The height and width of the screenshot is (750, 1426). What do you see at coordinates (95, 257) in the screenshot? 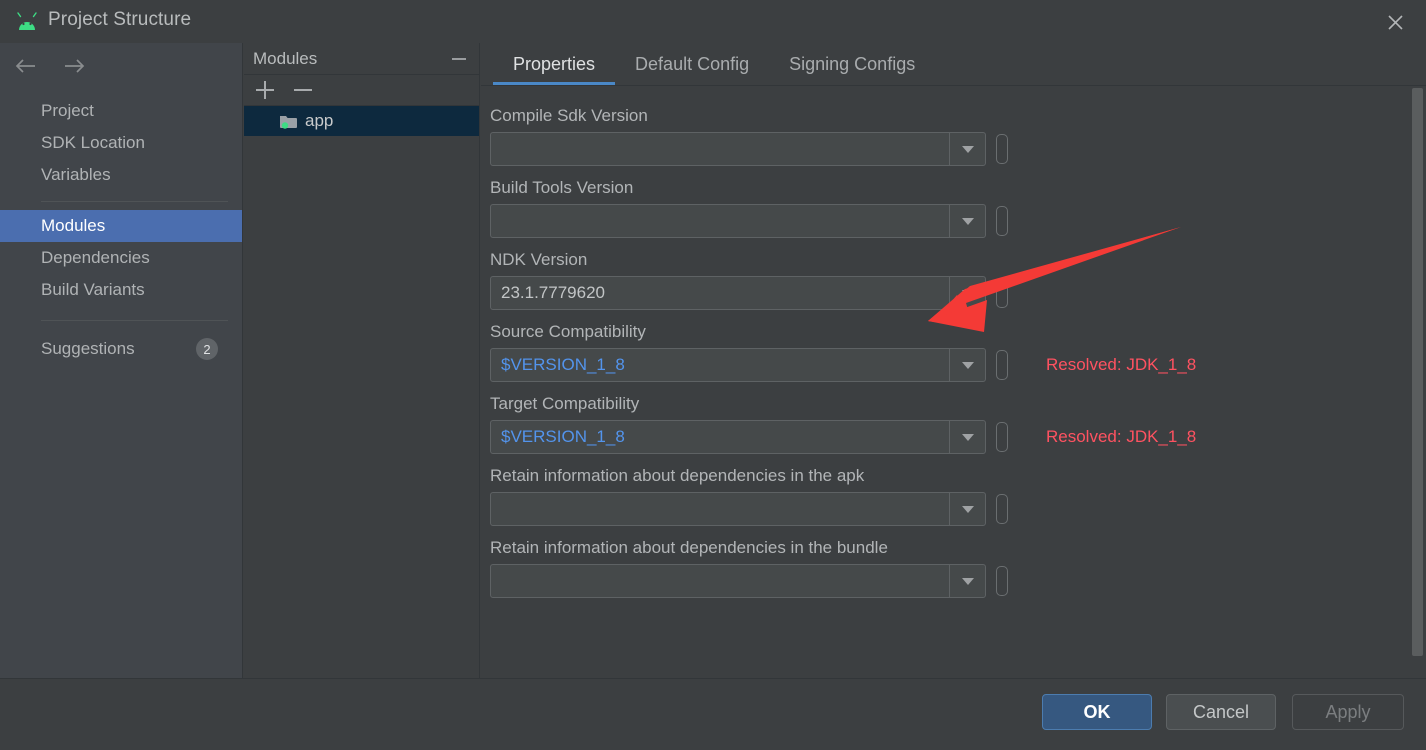
I see `sidebar-item-label: Dependencies` at bounding box center [95, 257].